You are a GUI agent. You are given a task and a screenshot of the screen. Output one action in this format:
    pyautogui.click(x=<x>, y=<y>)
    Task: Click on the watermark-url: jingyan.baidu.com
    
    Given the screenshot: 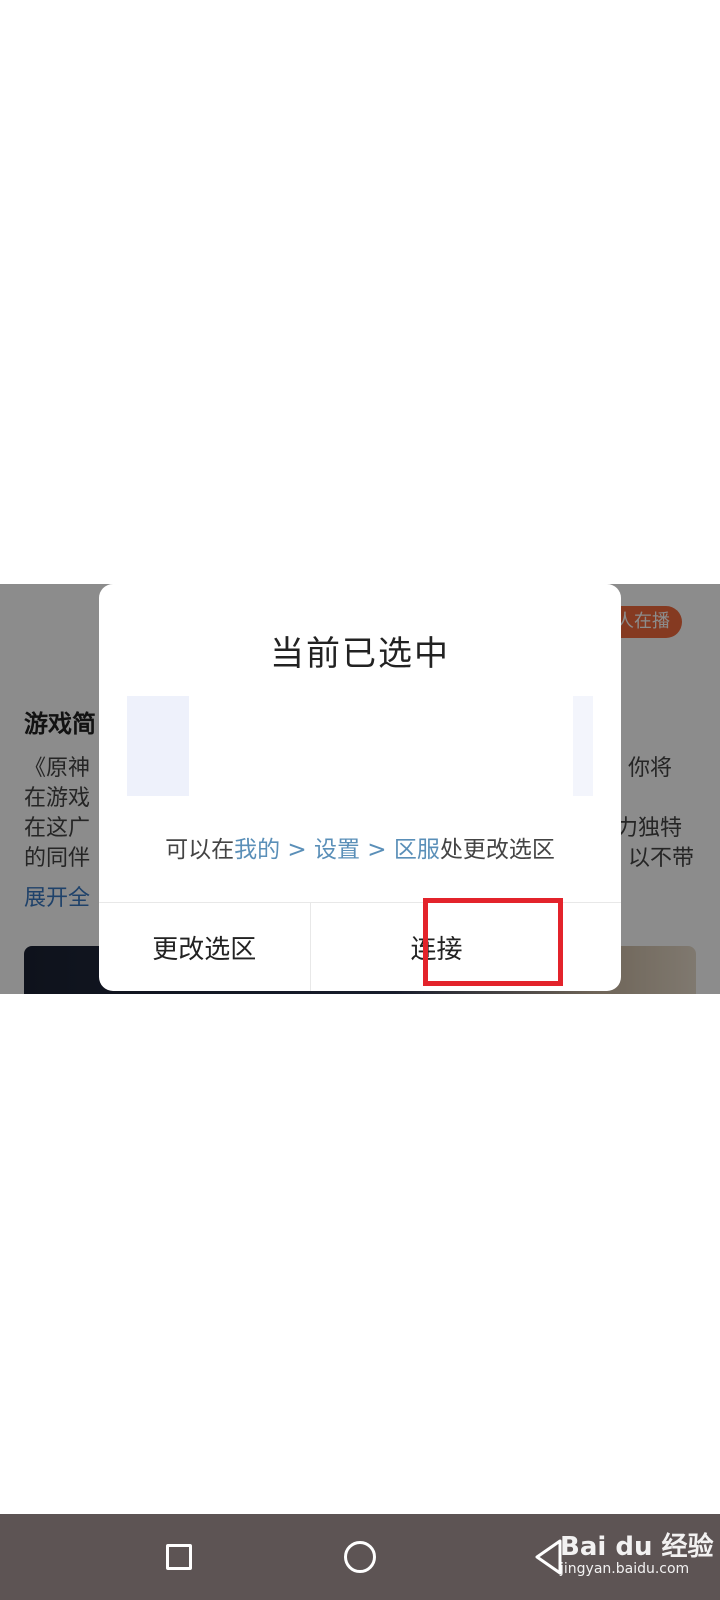 What is the action you would take?
    pyautogui.click(x=625, y=1569)
    